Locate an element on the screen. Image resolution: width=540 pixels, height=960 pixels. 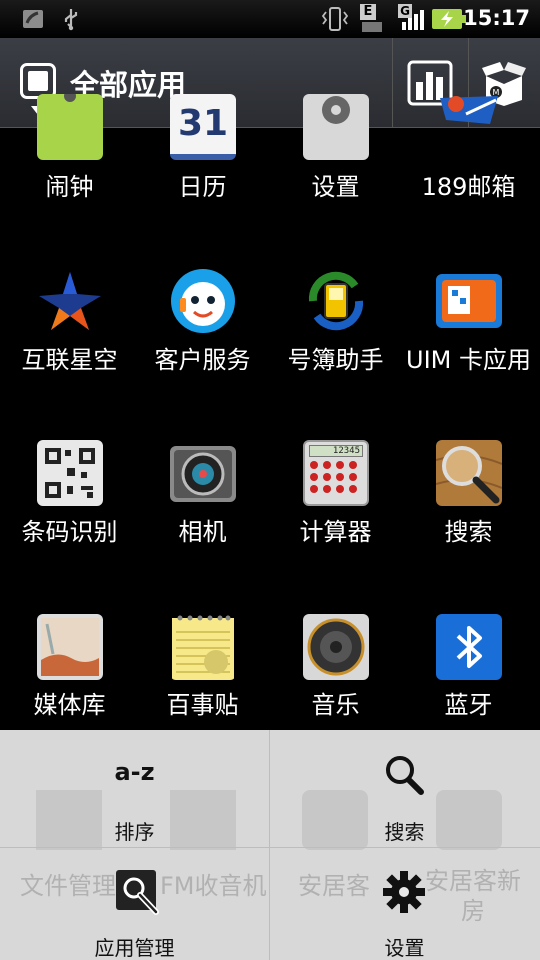
calendar-icon: 31 is located at coordinates (203, 127).